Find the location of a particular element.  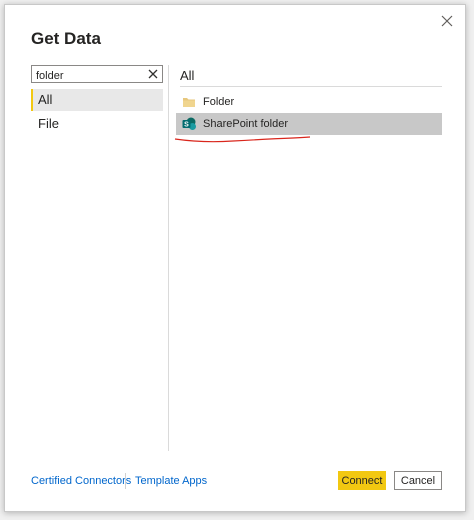

cancel-button: Cancel is located at coordinates (418, 480).